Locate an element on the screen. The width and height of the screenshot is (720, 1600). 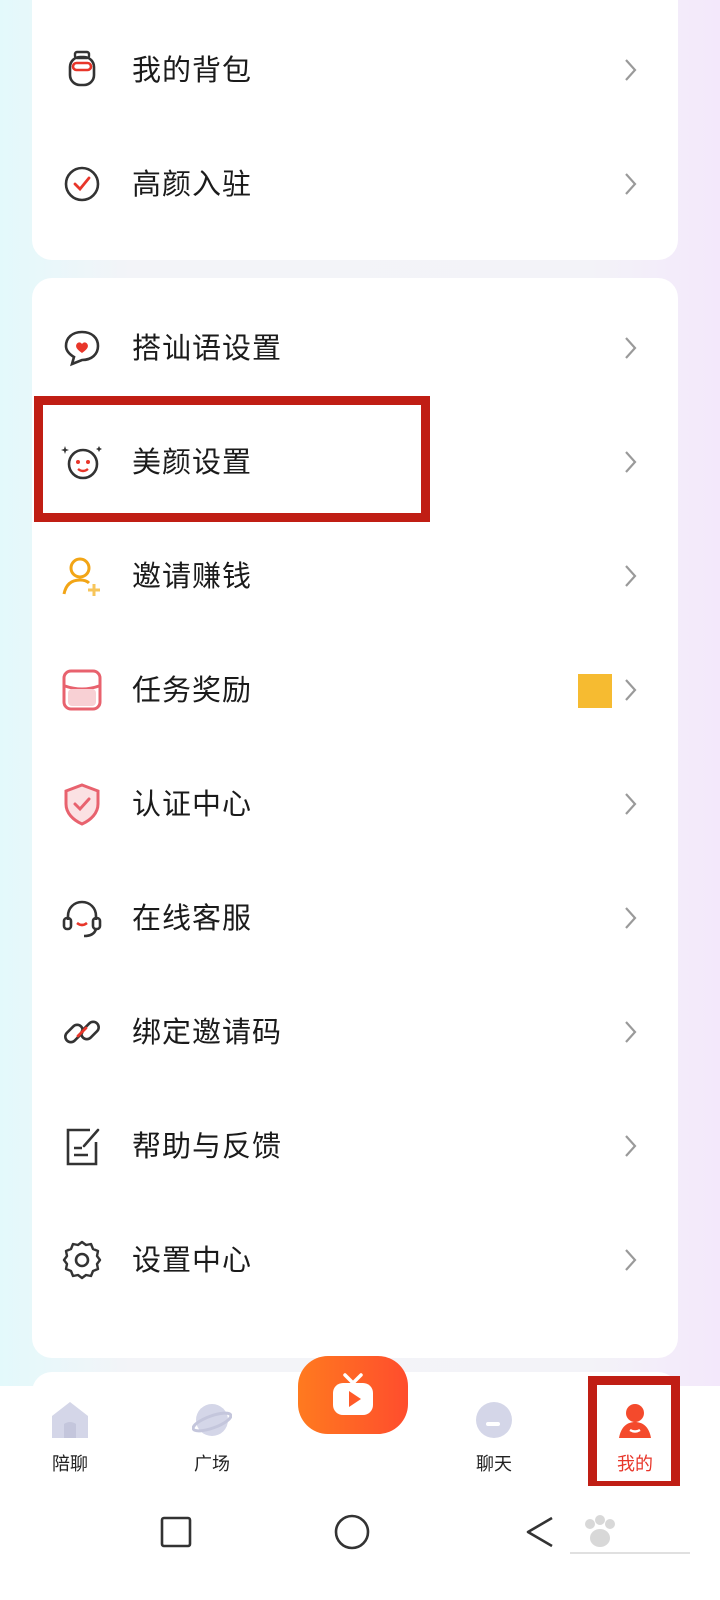
task-reward-icon is located at coordinates (82, 690).